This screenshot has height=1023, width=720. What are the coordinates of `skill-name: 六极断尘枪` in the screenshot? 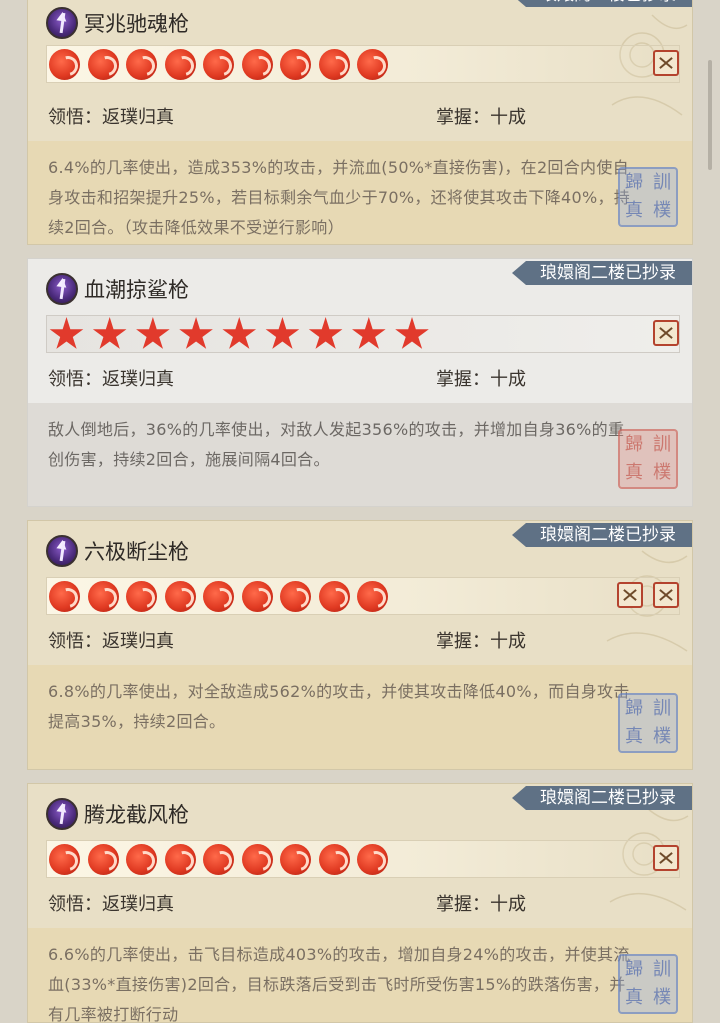 It's located at (136, 552).